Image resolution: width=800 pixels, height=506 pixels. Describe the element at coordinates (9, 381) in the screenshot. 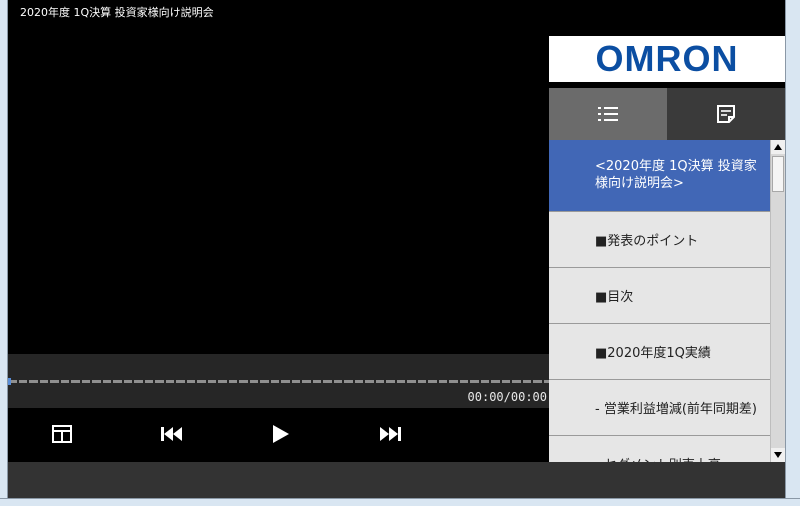

I see `seek-handle` at that location.